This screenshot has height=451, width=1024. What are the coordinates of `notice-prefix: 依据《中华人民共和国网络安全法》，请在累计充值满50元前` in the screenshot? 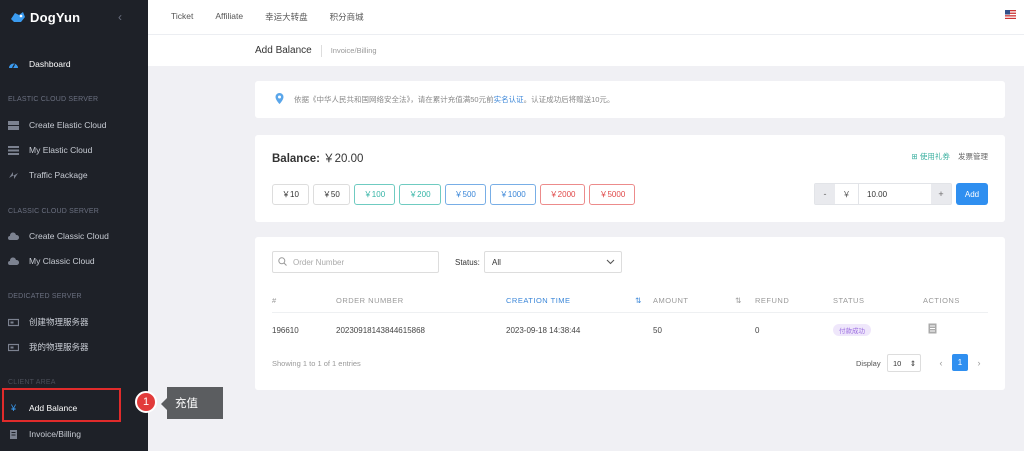 It's located at (394, 99).